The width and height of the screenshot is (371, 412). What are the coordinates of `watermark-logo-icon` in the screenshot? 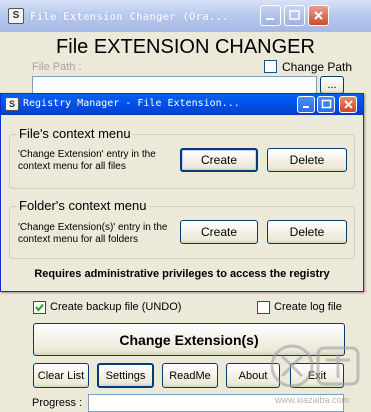 It's located at (315, 366).